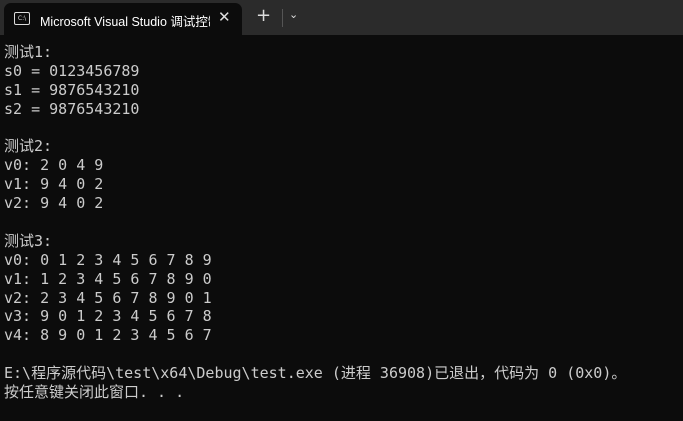 The width and height of the screenshot is (683, 421). Describe the element at coordinates (125, 22) in the screenshot. I see `tab-title: Microsoft Visual Studio 调试控制台` at that location.